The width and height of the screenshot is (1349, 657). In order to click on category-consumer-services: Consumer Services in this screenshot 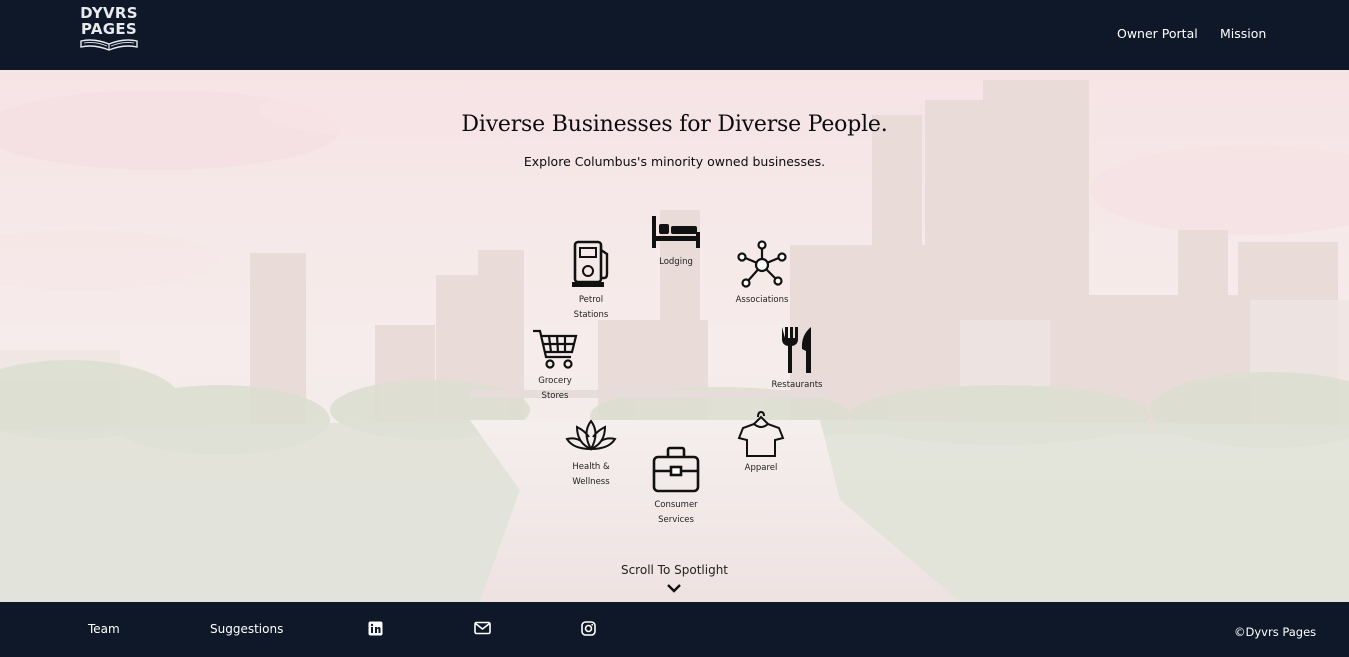, I will do `click(676, 486)`.